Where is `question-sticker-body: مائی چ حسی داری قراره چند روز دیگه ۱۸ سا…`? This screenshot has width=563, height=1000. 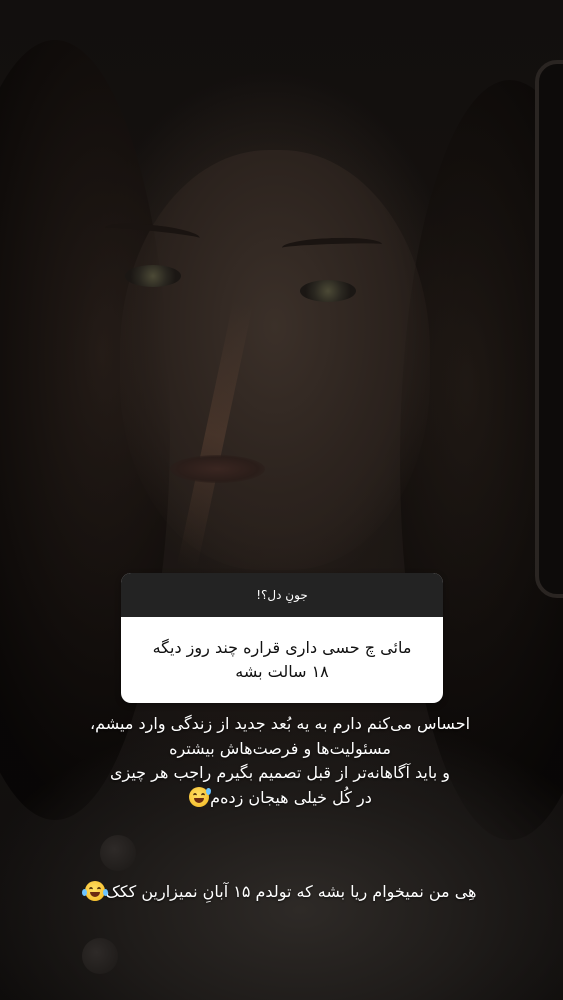 question-sticker-body: مائی چ حسی داری قراره چند روز دیگه ۱۸ سا… is located at coordinates (282, 660).